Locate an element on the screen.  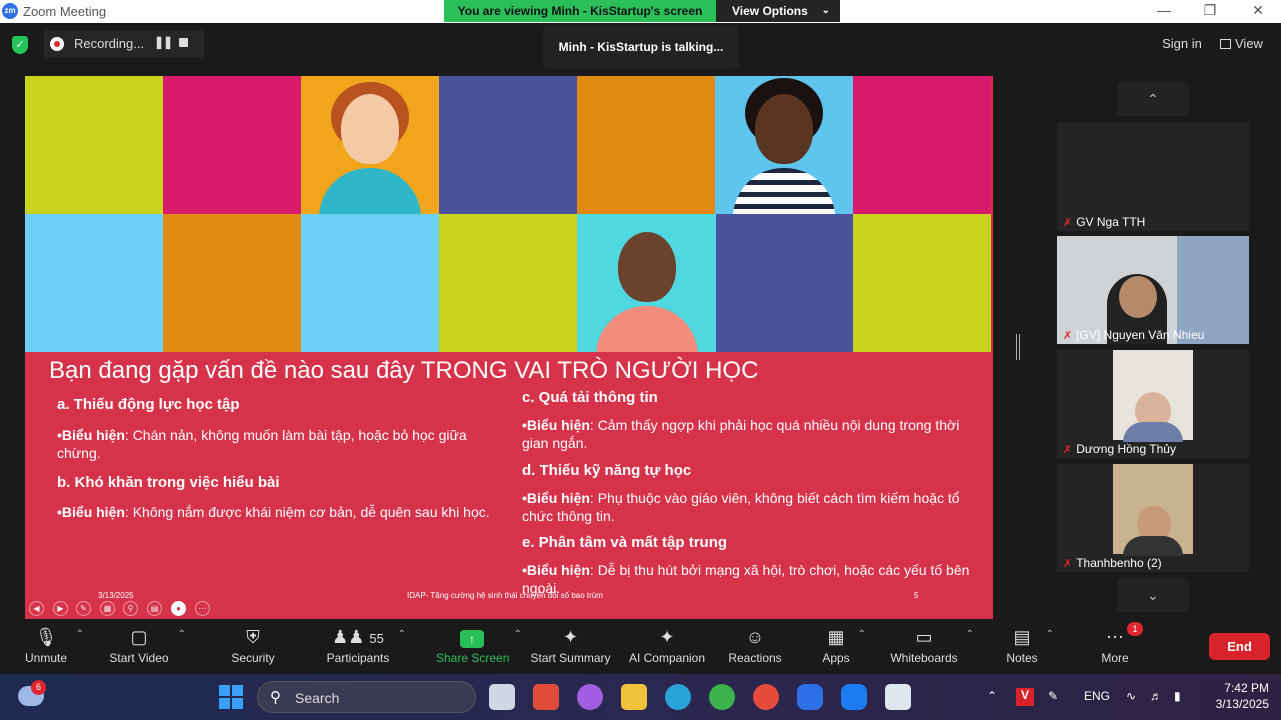
participant-tile: ✗ Thanhbenho (2) is located at coordinates (1153, 518).